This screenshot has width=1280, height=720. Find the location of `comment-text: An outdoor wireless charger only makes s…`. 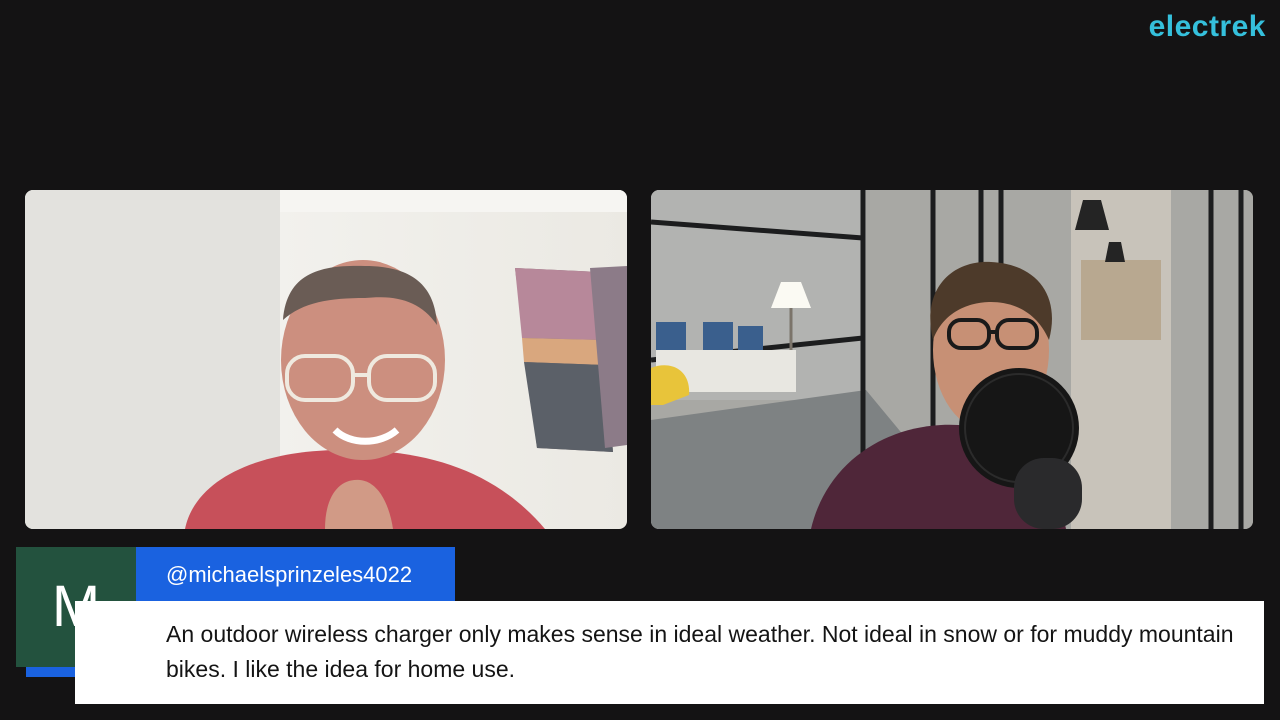

comment-text: An outdoor wireless charger only makes s… is located at coordinates (669, 652).